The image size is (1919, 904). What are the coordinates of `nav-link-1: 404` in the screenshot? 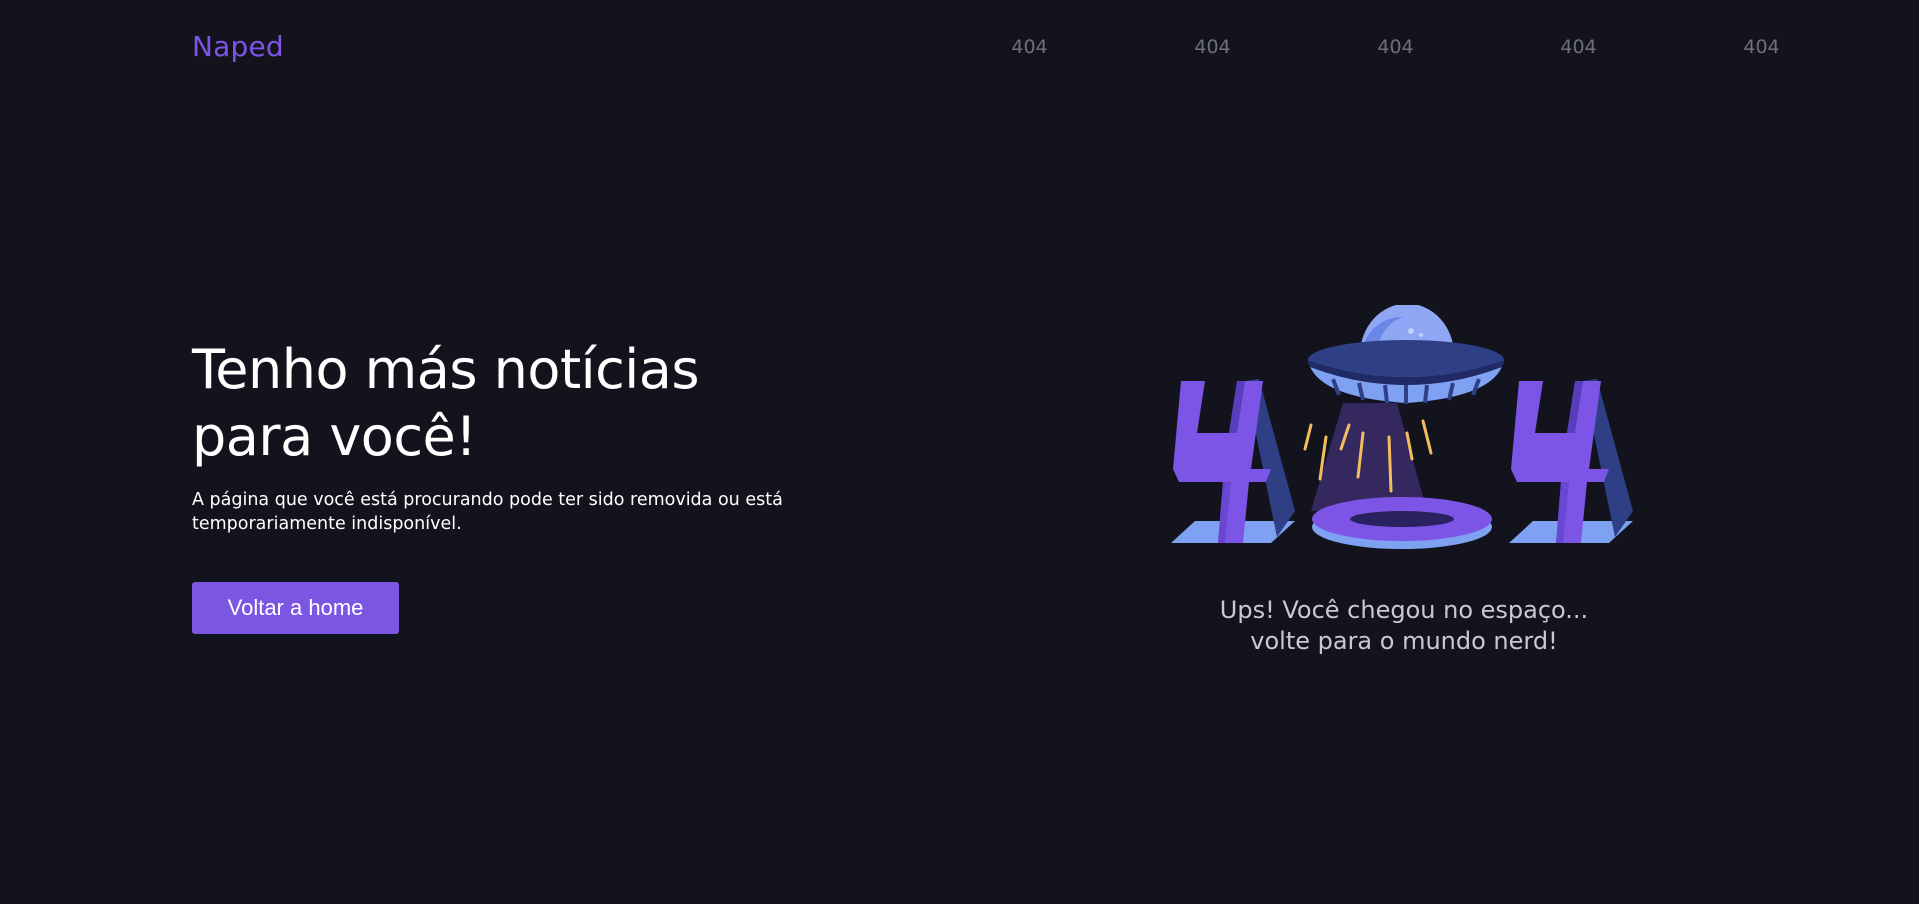 It's located at (1029, 47).